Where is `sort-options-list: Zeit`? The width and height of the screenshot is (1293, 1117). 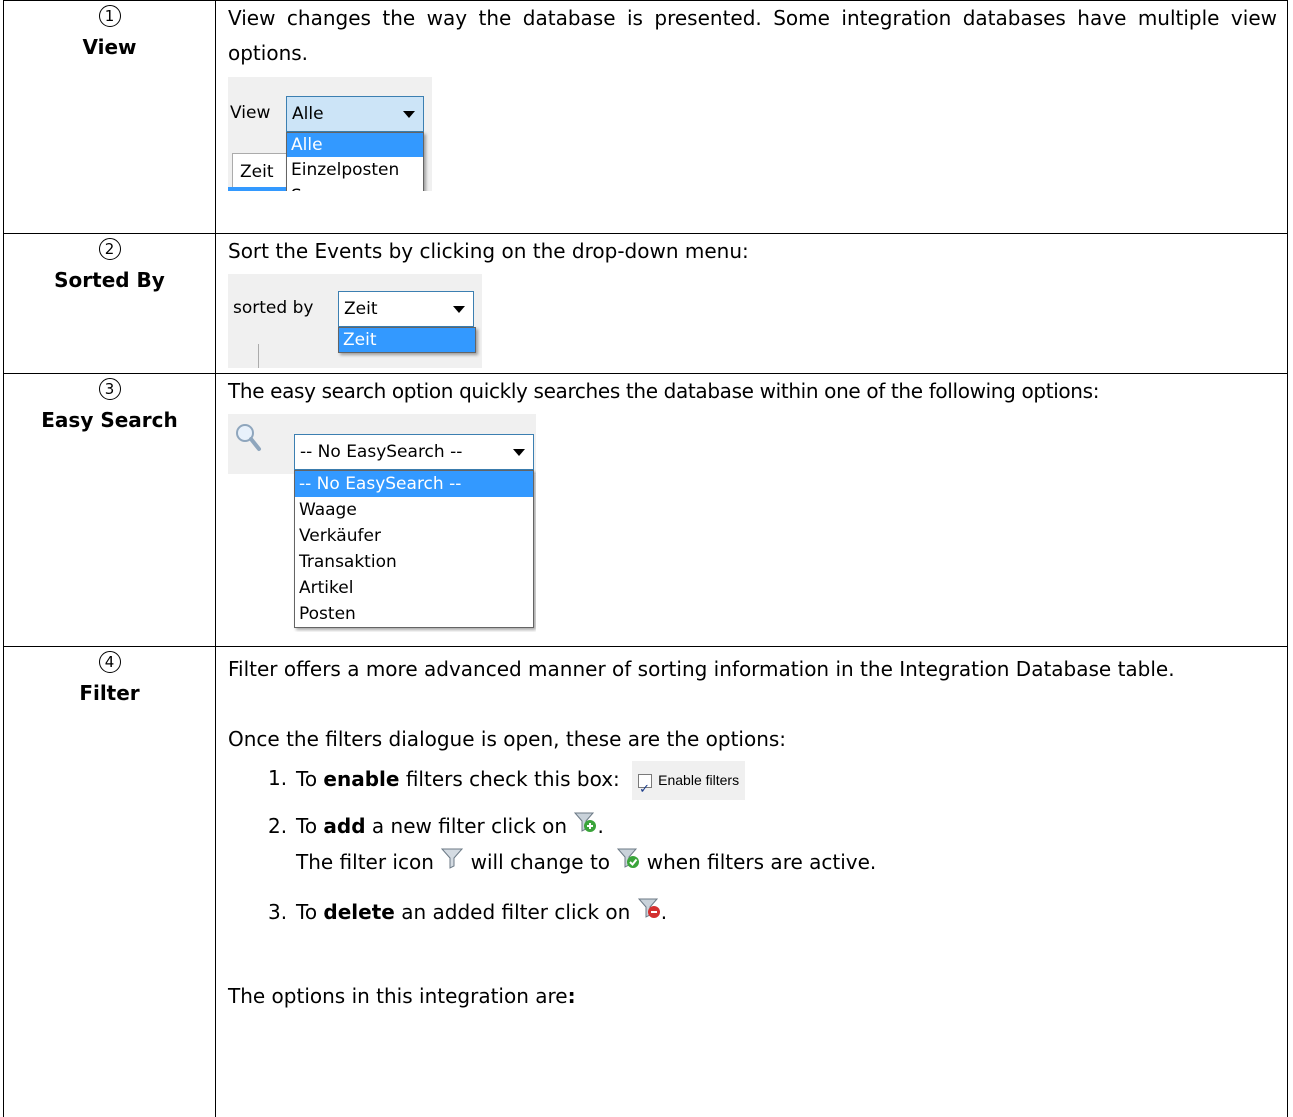 sort-options-list: Zeit is located at coordinates (407, 340).